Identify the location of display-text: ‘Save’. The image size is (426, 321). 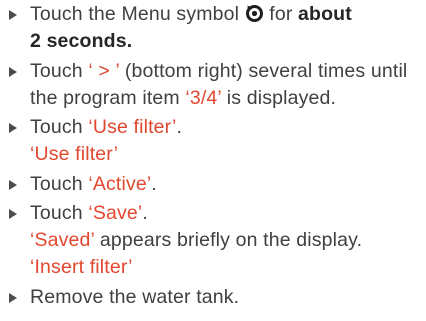
(115, 213).